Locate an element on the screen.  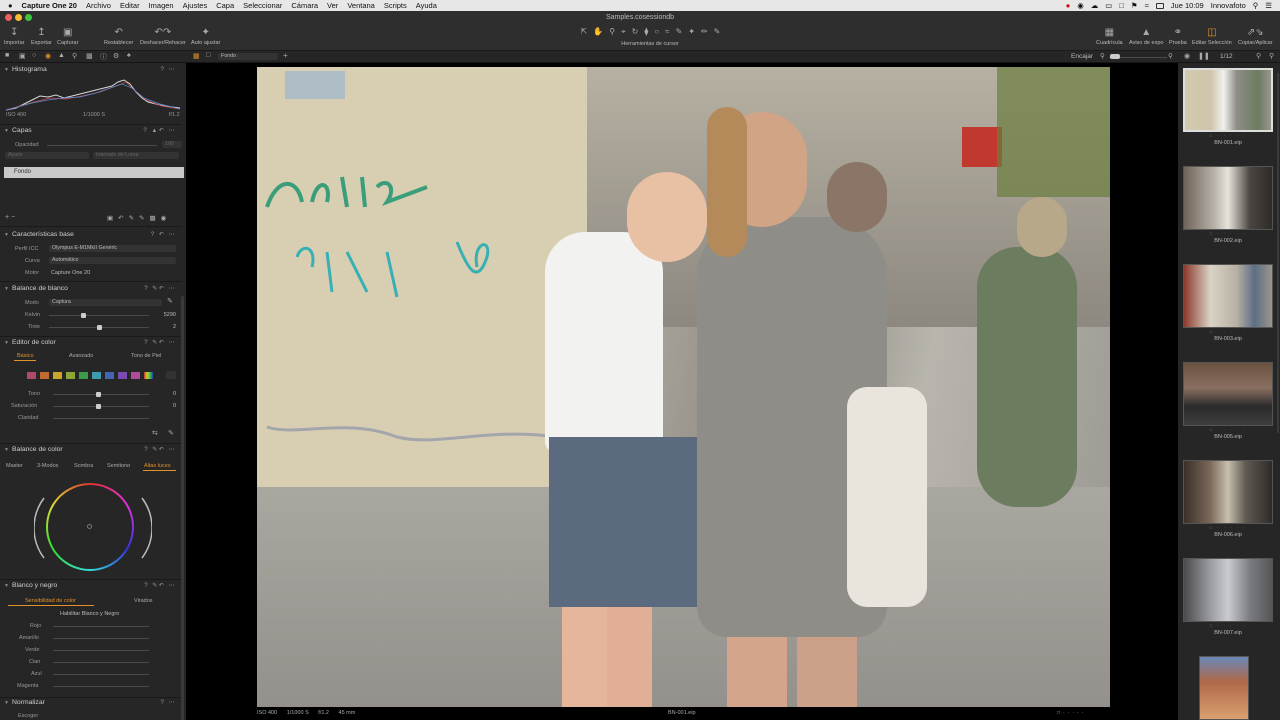
auto-adjust-button: ✦ Auto ajustar is located at coordinates (205, 36).